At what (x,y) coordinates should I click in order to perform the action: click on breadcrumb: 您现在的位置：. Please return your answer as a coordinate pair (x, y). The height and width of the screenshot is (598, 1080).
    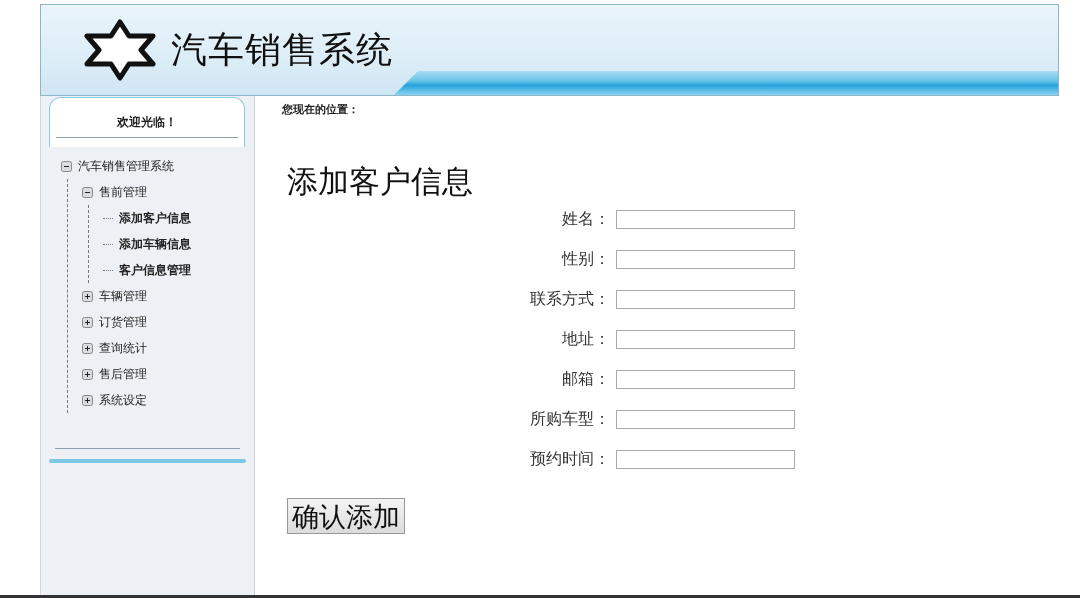
    Looking at the image, I should click on (321, 109).